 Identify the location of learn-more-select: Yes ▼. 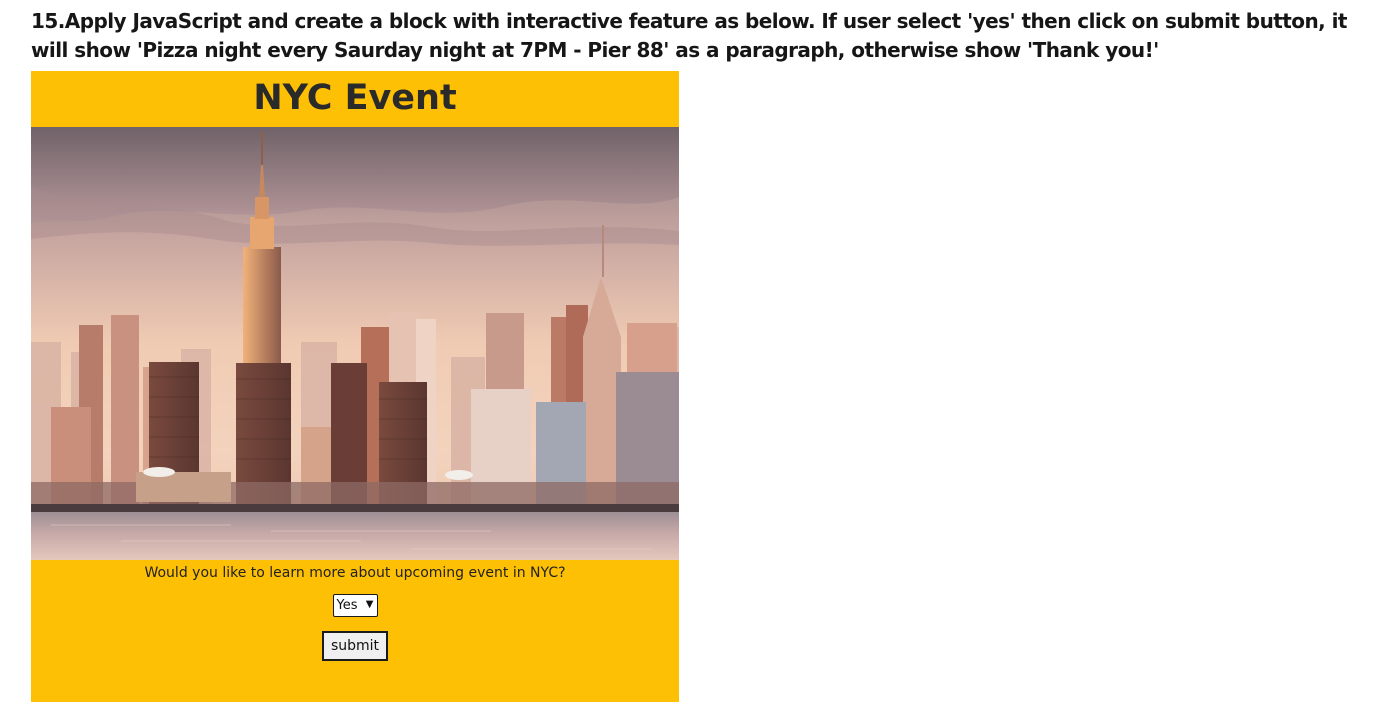
(355, 605).